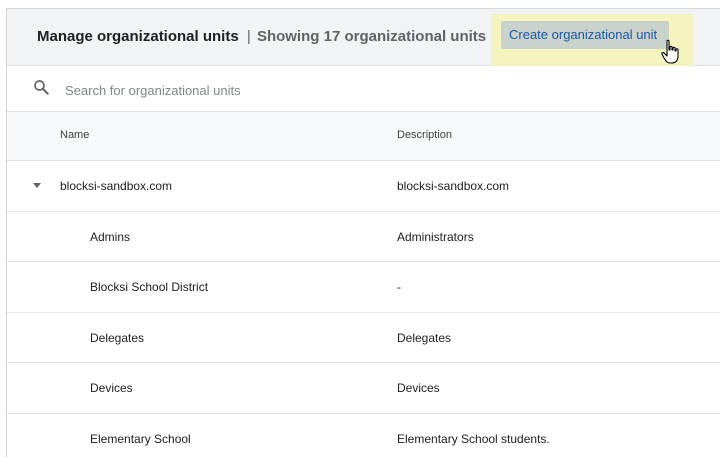 This screenshot has height=457, width=720. Describe the element at coordinates (74, 135) in the screenshot. I see `column-header-name: Name` at that location.